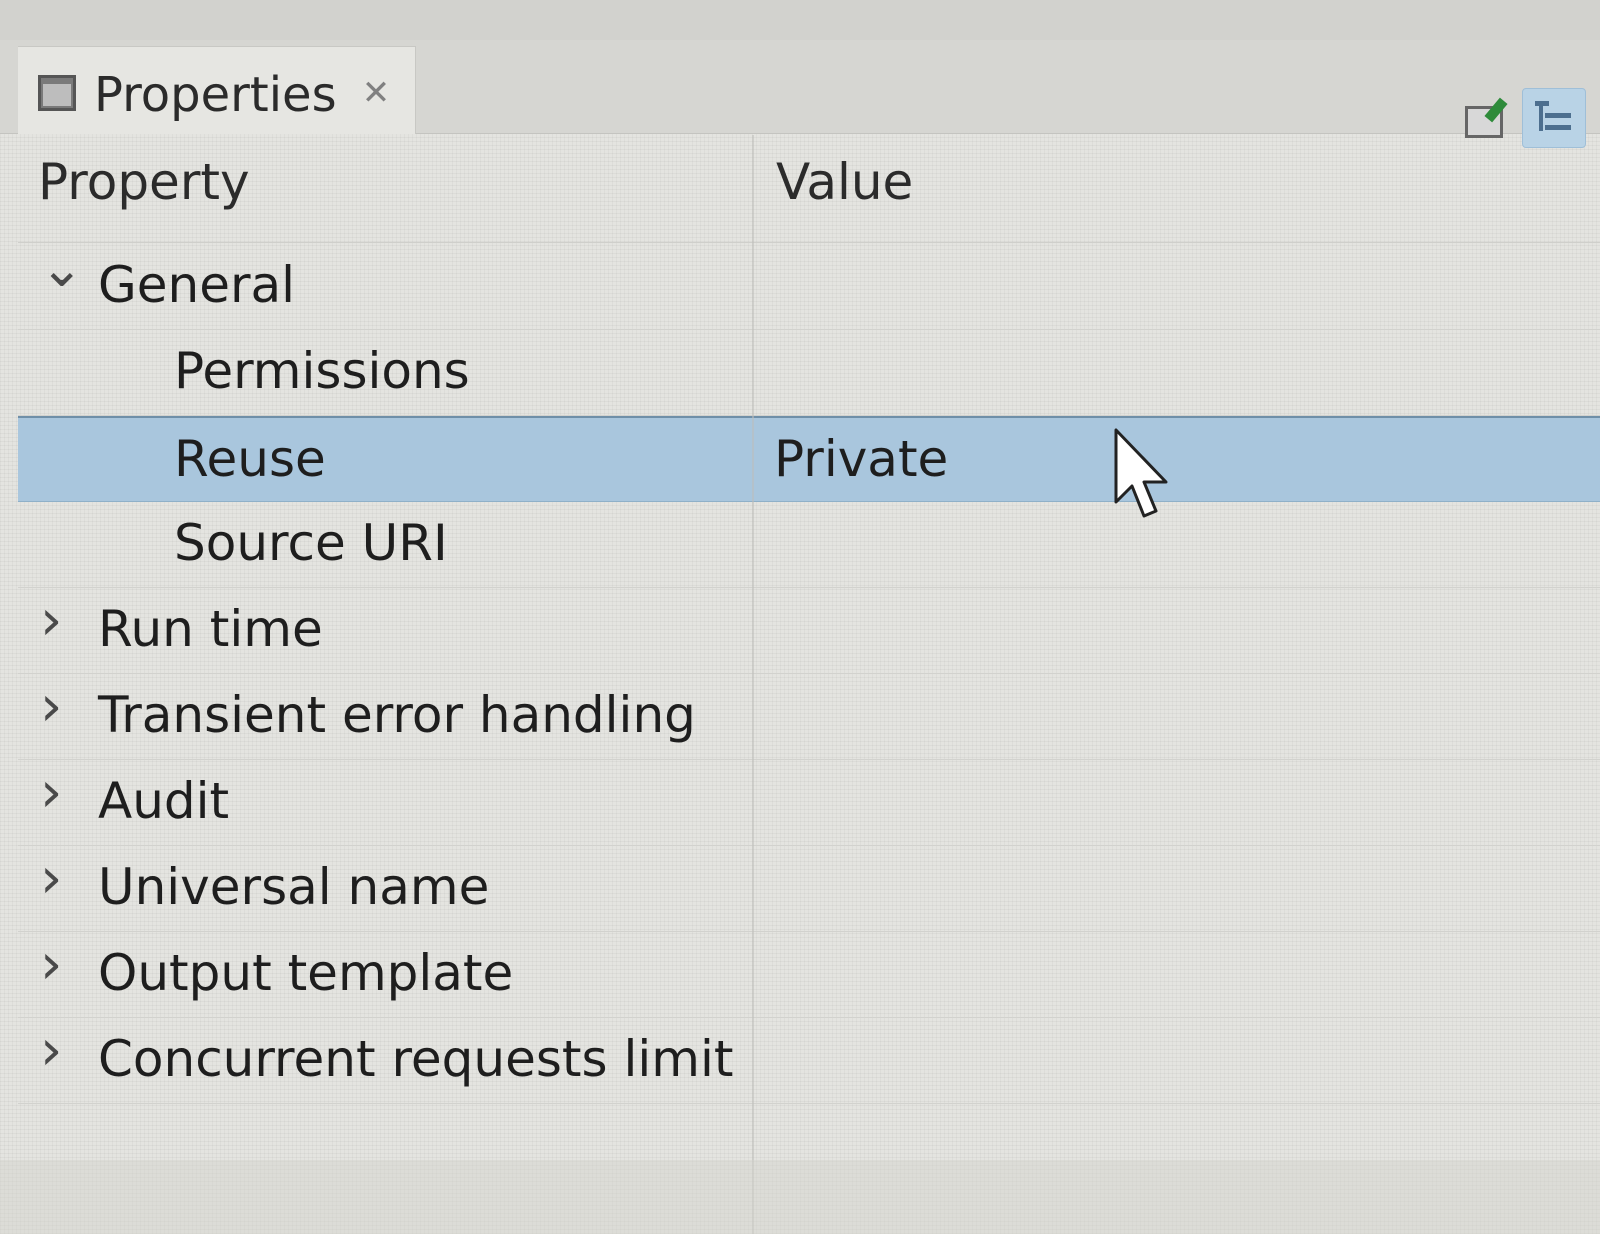  I want to click on chevron-down-icon: ⌄, so click(62, 269).